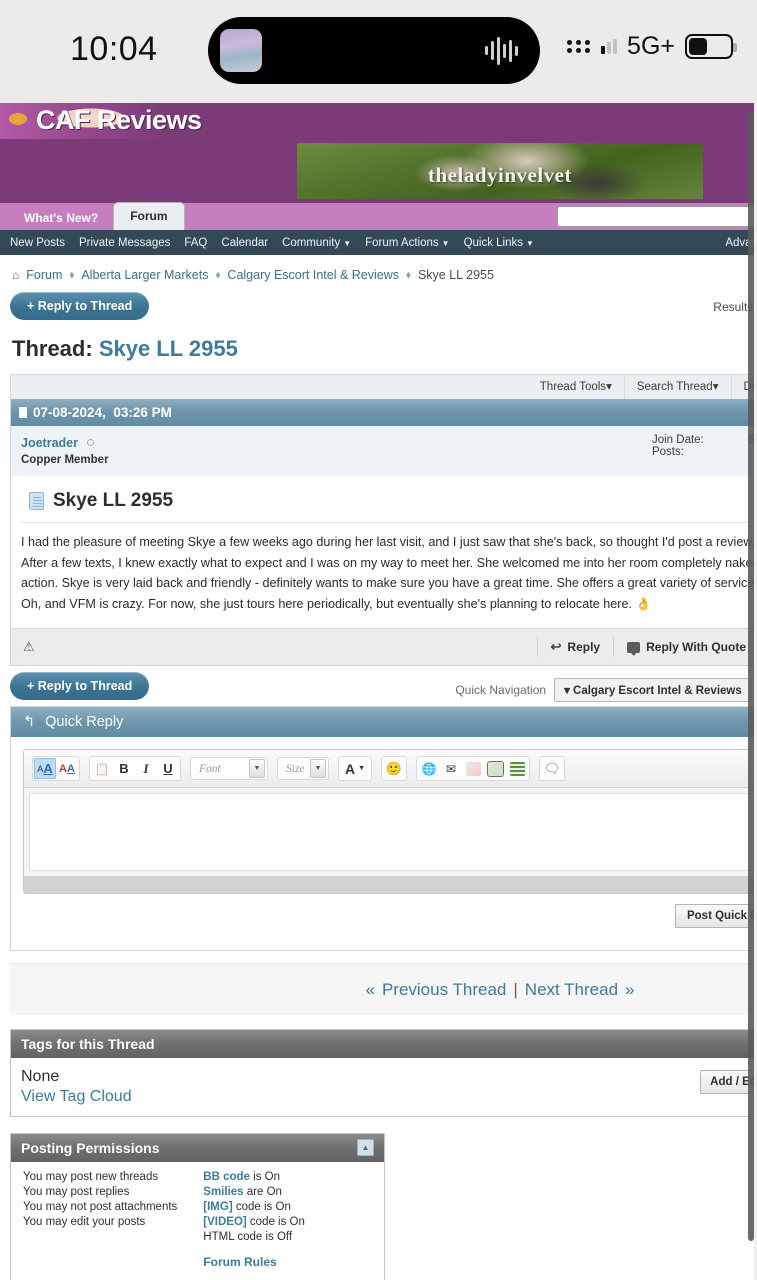  What do you see at coordinates (61, 218) in the screenshot?
I see `tab-whats-new: What's New?` at bounding box center [61, 218].